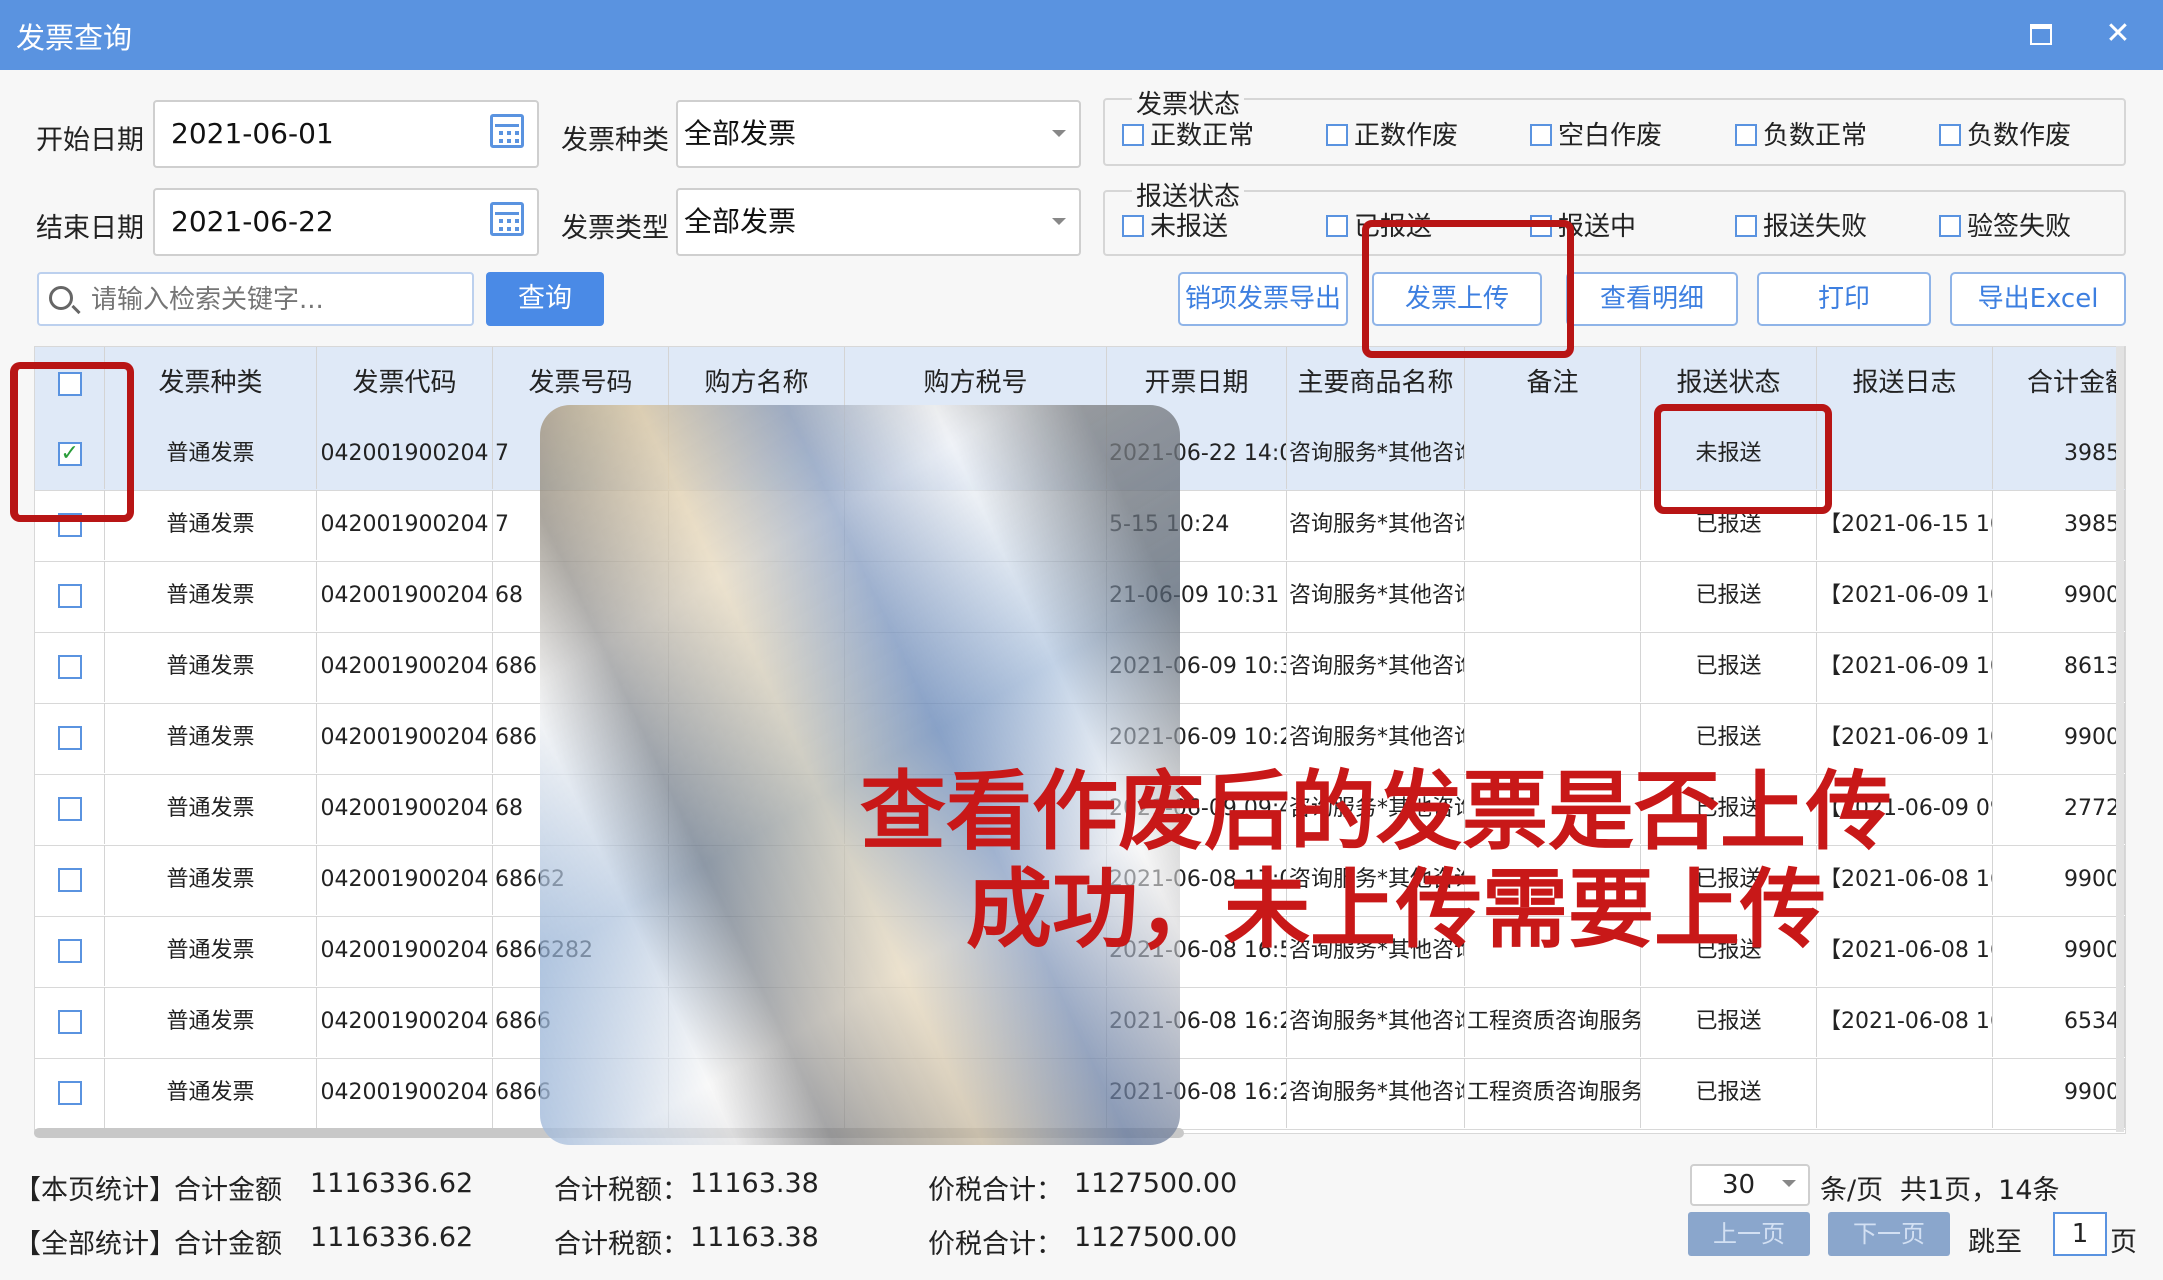  What do you see at coordinates (61, 298) in the screenshot?
I see `search-icon` at bounding box center [61, 298].